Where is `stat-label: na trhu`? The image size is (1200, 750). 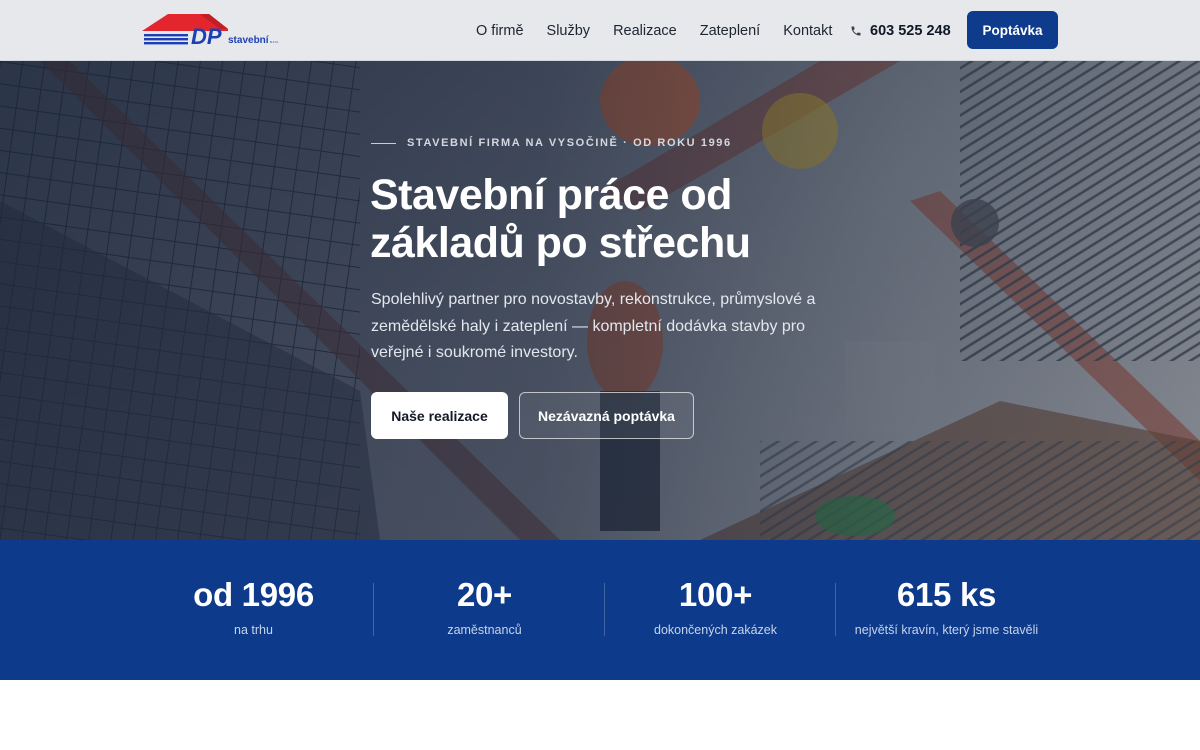
stat-label: na trhu is located at coordinates (253, 630).